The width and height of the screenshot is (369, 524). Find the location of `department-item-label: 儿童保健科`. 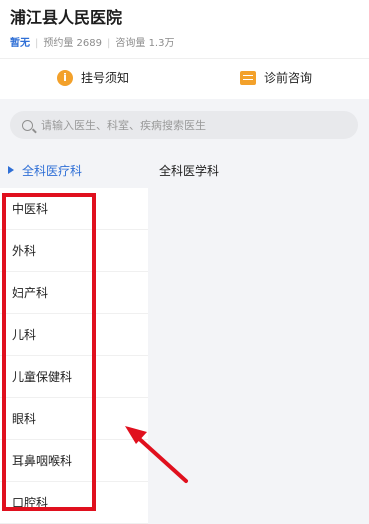

department-item-label: 儿童保健科 is located at coordinates (42, 377).